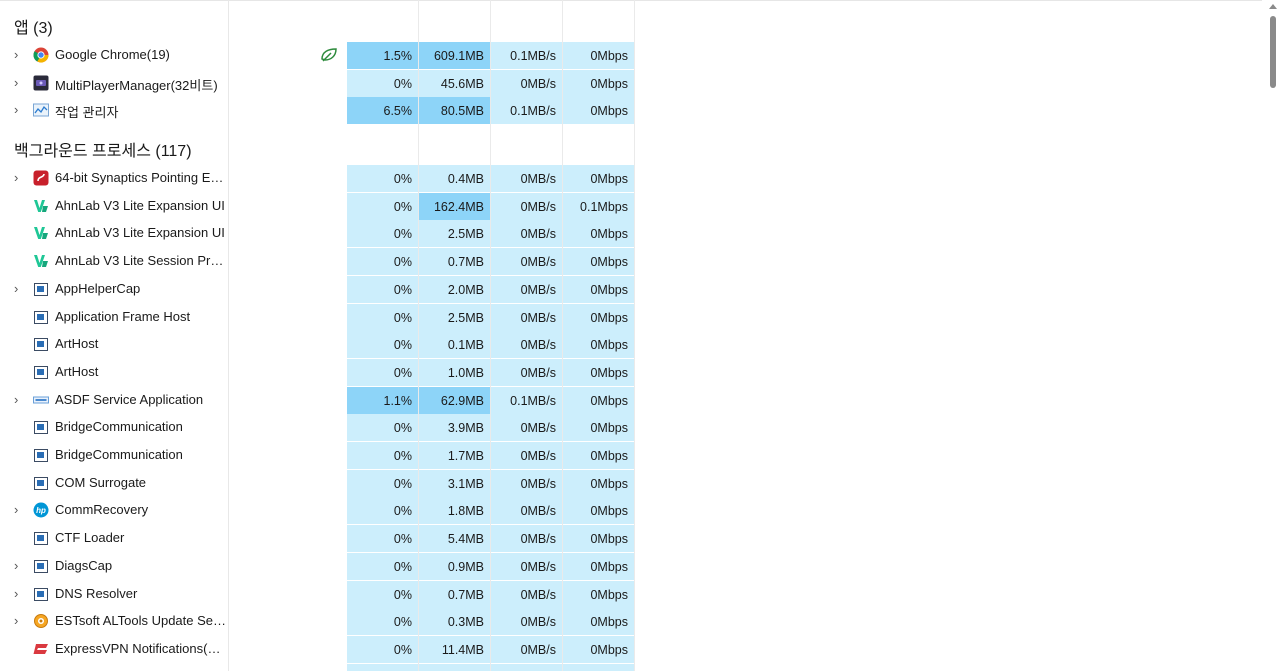 This screenshot has width=1280, height=671. I want to click on process-row: › AppHelperCap, so click(114, 289).